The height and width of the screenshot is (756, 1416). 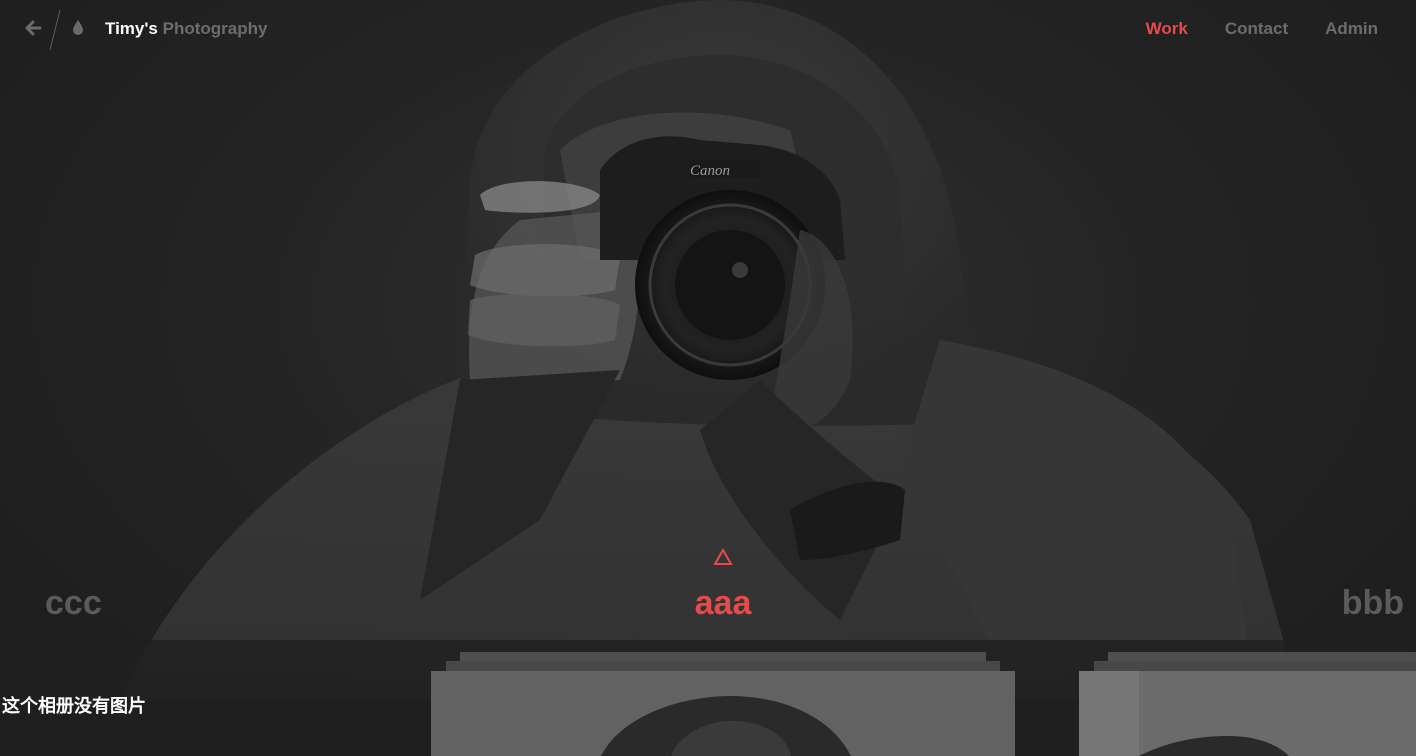 I want to click on divider-slash, so click(x=55, y=30).